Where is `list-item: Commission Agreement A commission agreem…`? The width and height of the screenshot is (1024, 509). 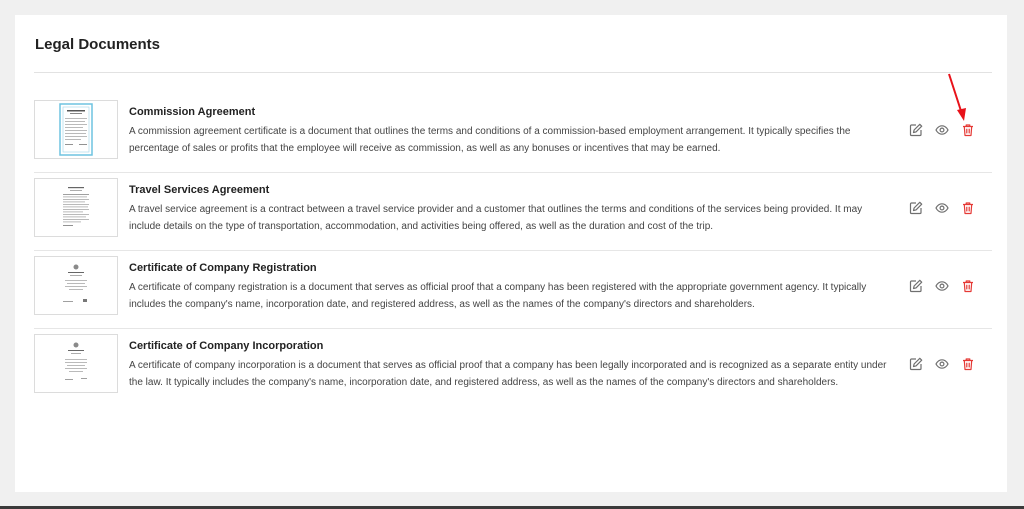 list-item: Commission Agreement A commission agreem… is located at coordinates (513, 134).